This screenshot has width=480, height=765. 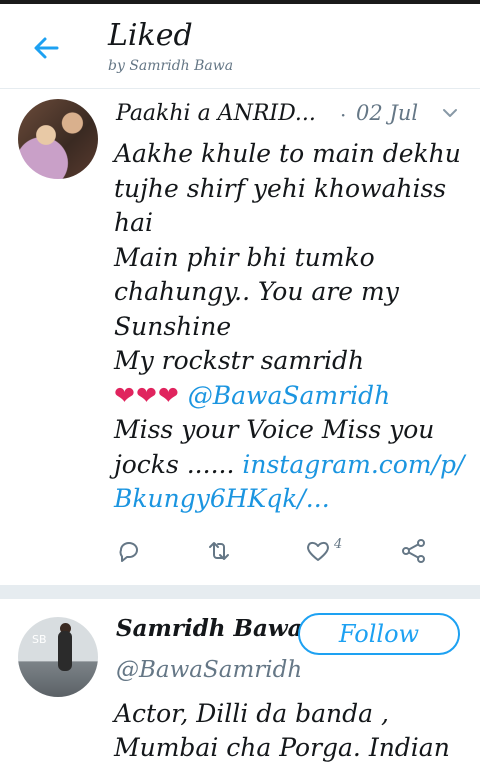 I want to click on tweet-actions, so click(x=240, y=552).